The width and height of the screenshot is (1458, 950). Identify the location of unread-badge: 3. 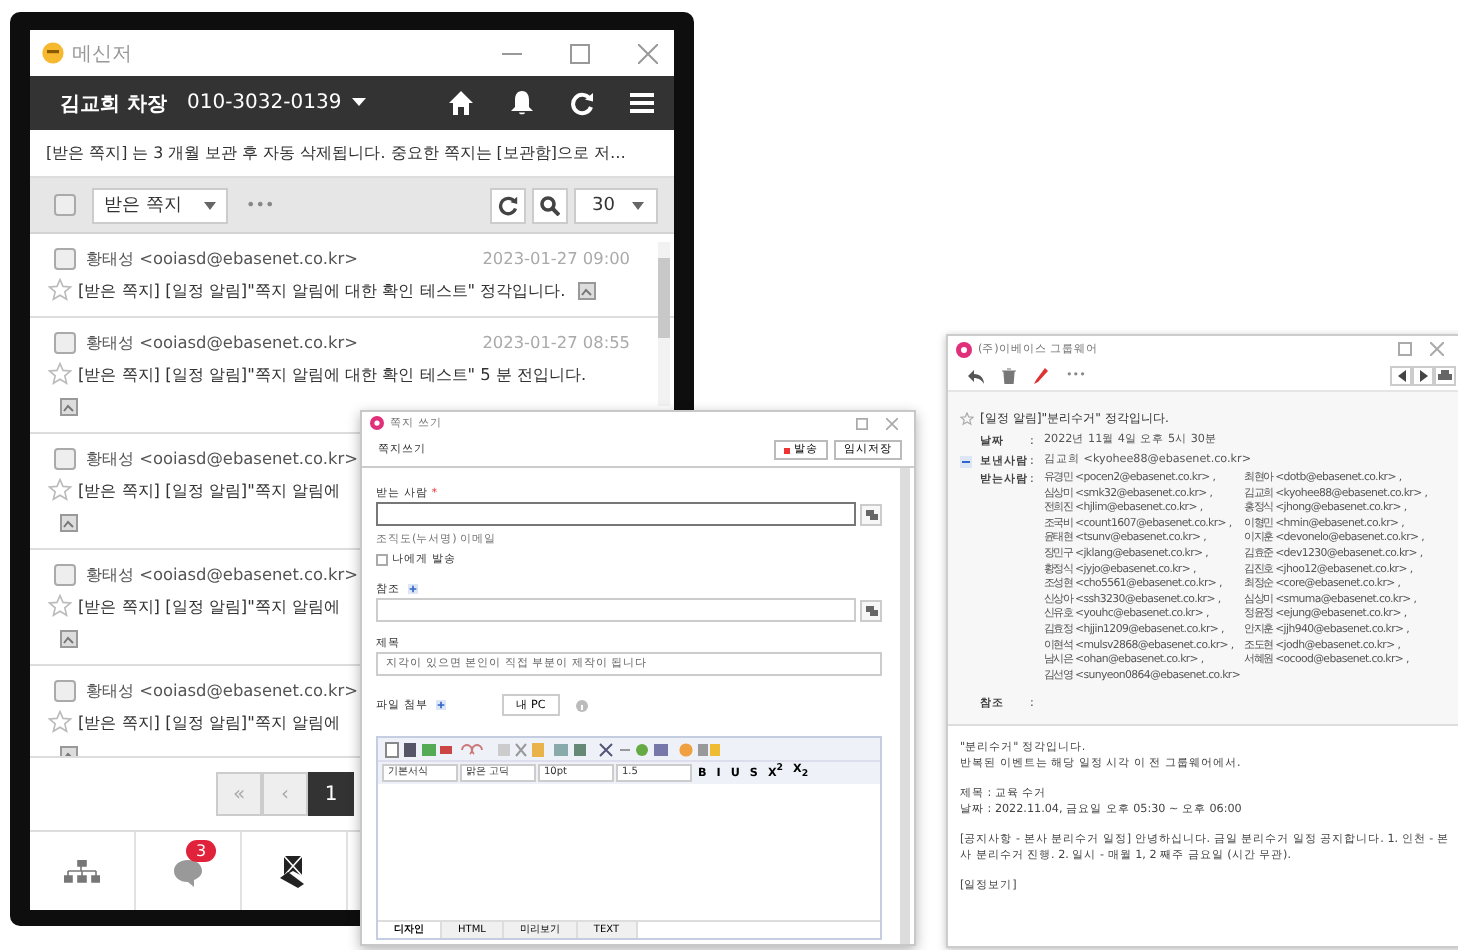
(201, 850).